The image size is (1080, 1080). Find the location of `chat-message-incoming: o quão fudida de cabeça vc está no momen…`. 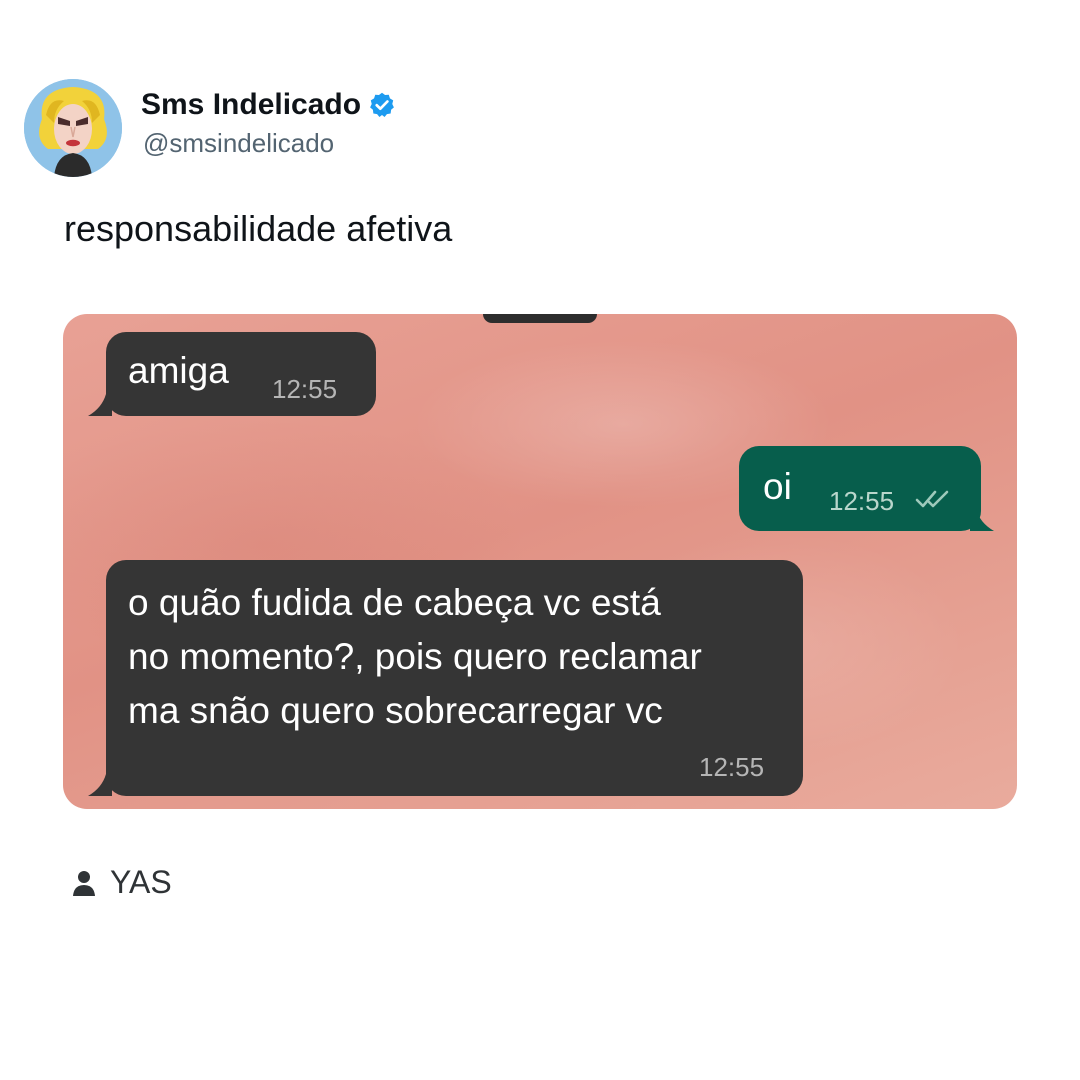

chat-message-incoming: o quão fudida de cabeça vc está no momen… is located at coordinates (454, 678).